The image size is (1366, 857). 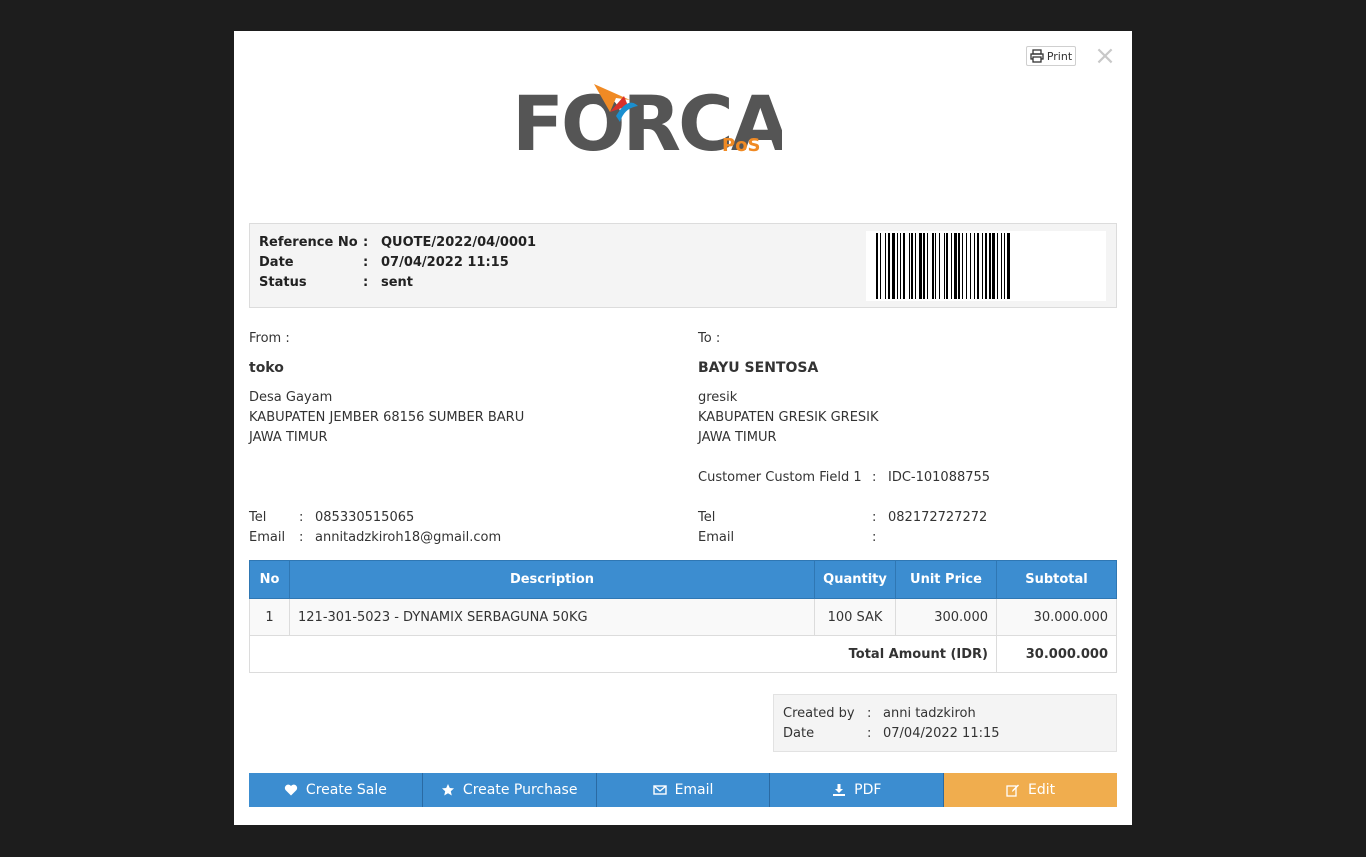 What do you see at coordinates (941, 733) in the screenshot?
I see `created-date-value: 07/04/2022 11:15` at bounding box center [941, 733].